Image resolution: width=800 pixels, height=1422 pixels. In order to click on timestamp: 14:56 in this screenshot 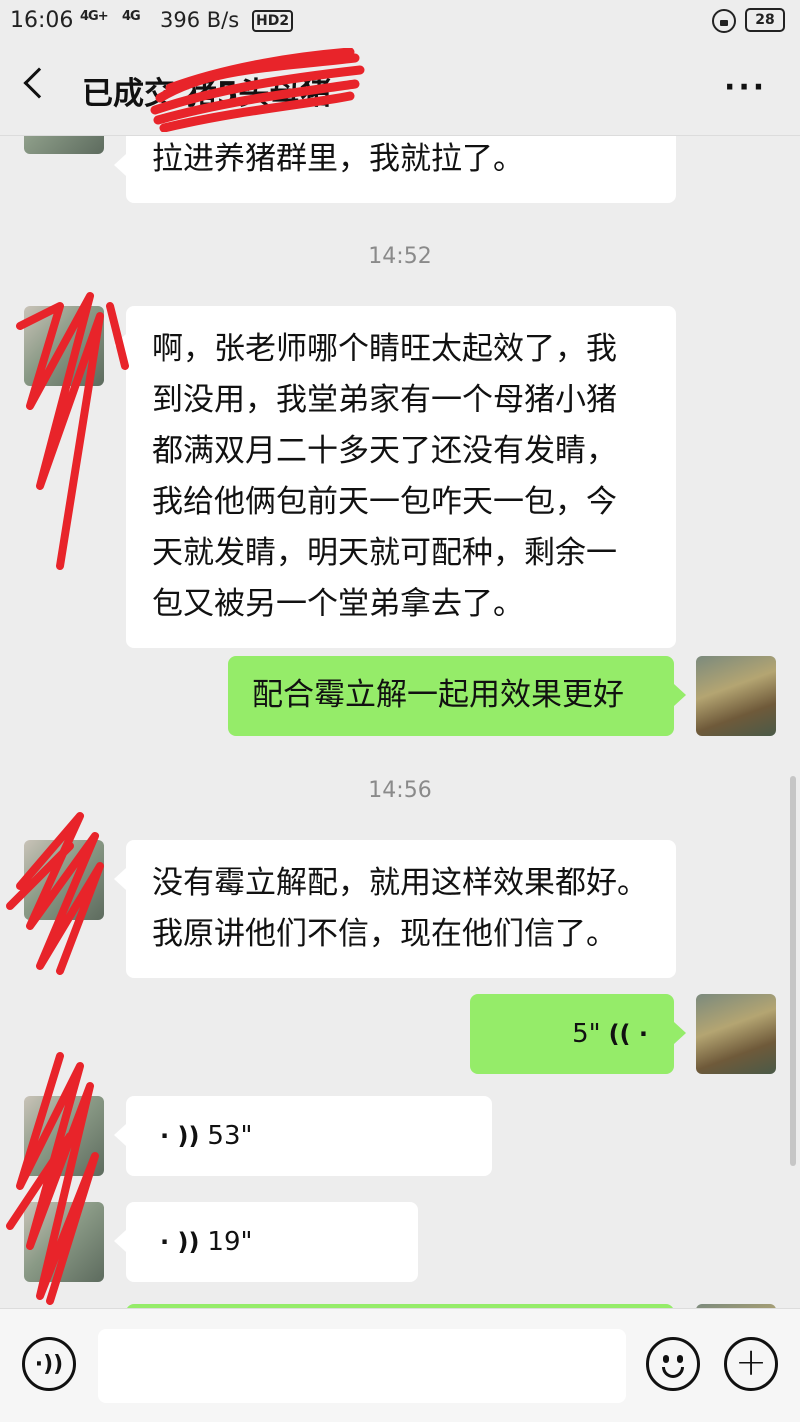, I will do `click(400, 790)`.